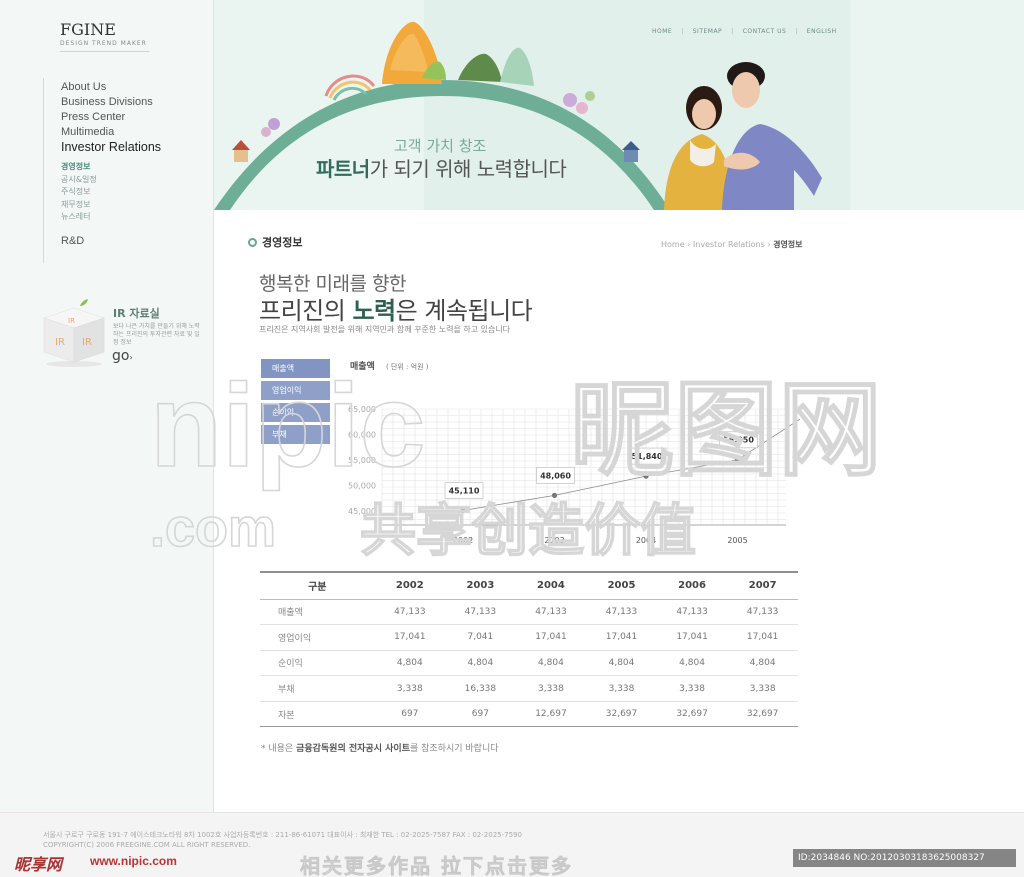  What do you see at coordinates (87, 342) in the screenshot?
I see `cube-label-right: IR` at bounding box center [87, 342].